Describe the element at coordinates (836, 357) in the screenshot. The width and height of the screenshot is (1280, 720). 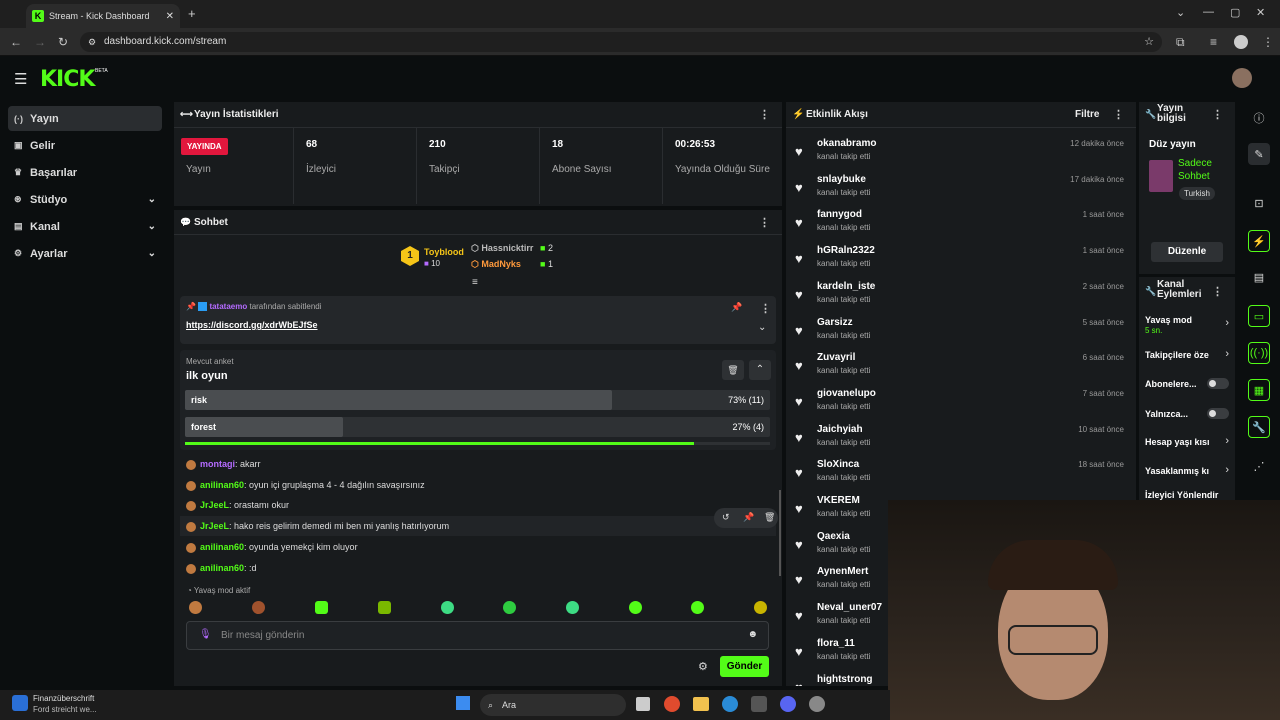
I see `event-username: Zuvayril` at that location.